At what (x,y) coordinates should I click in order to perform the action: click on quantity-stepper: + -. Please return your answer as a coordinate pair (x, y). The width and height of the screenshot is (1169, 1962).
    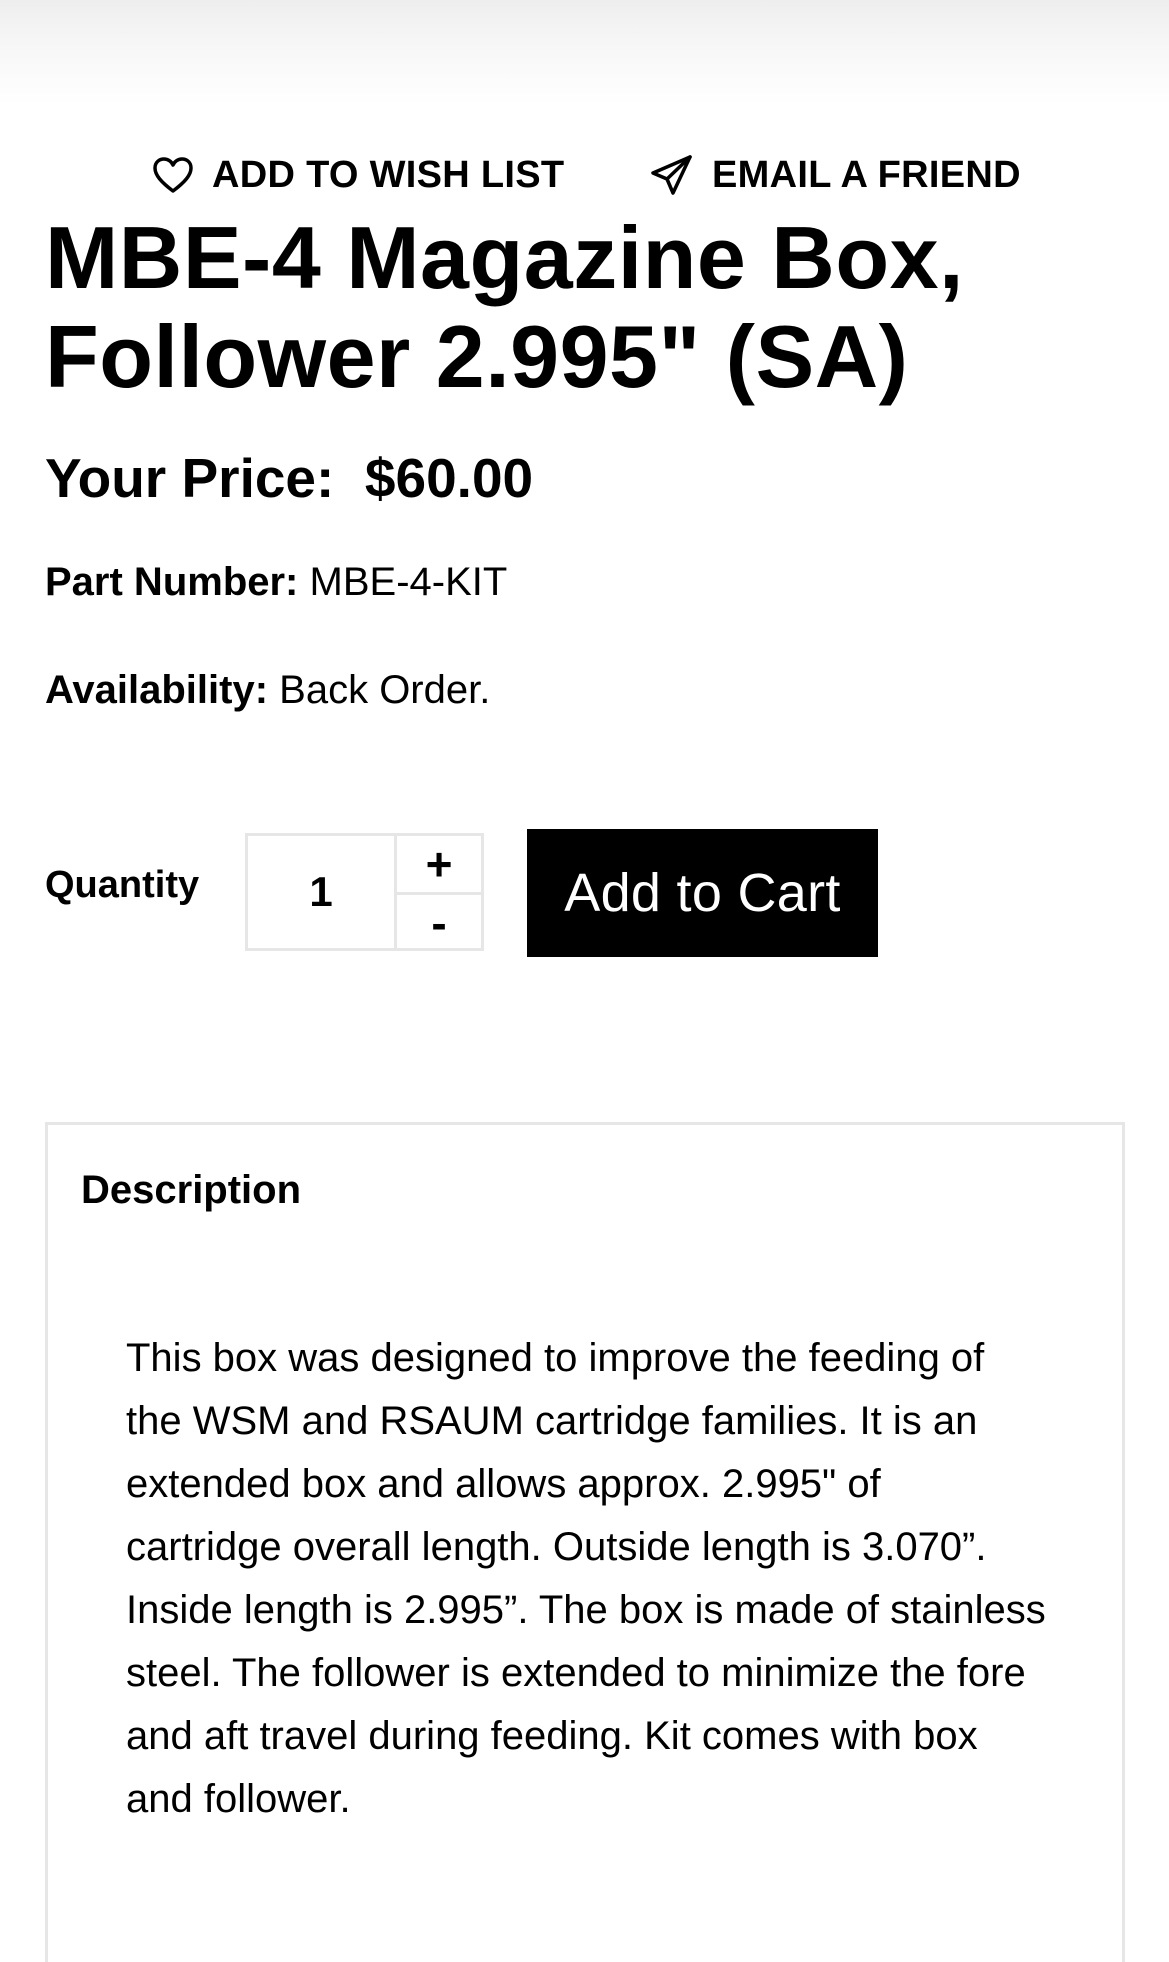
    Looking at the image, I should click on (440, 892).